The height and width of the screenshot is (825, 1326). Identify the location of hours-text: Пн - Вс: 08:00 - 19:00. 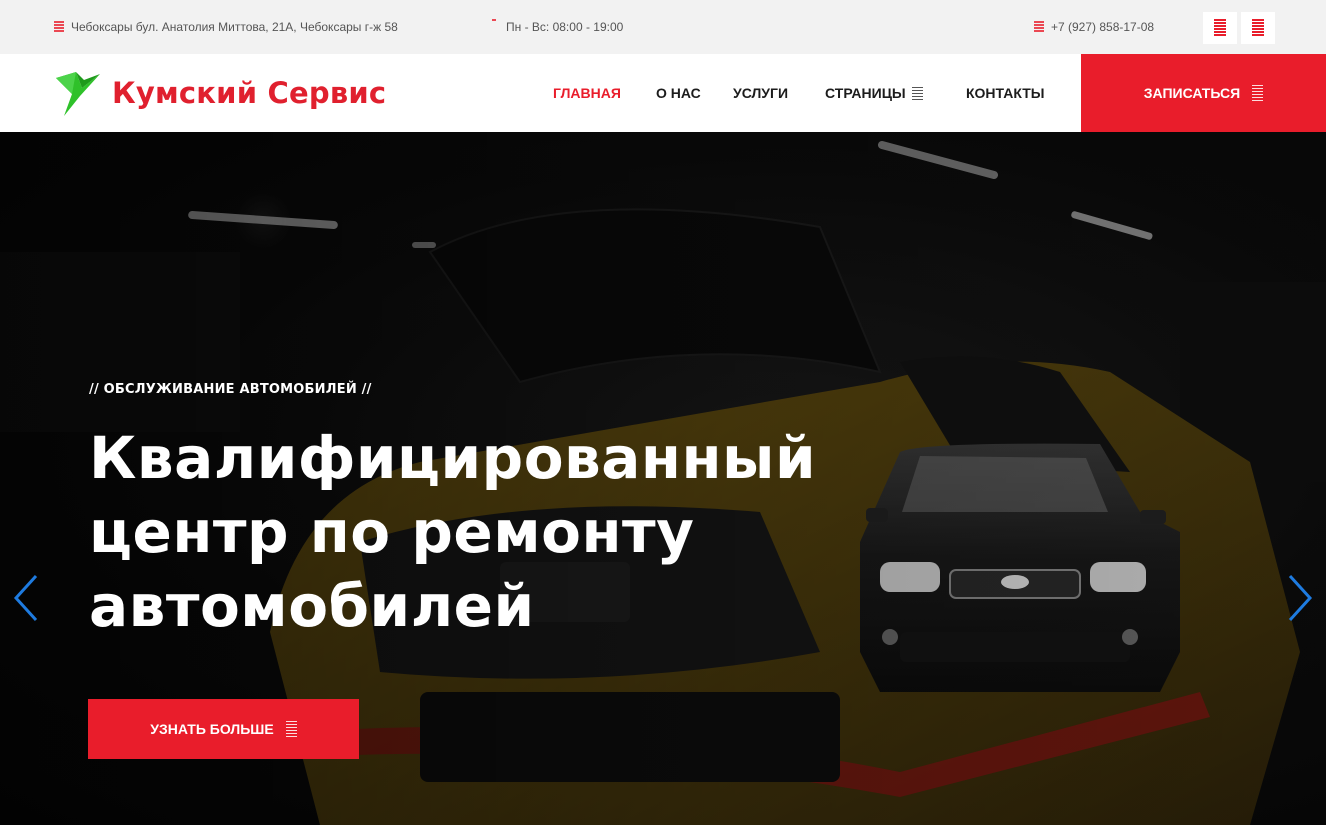
(565, 27).